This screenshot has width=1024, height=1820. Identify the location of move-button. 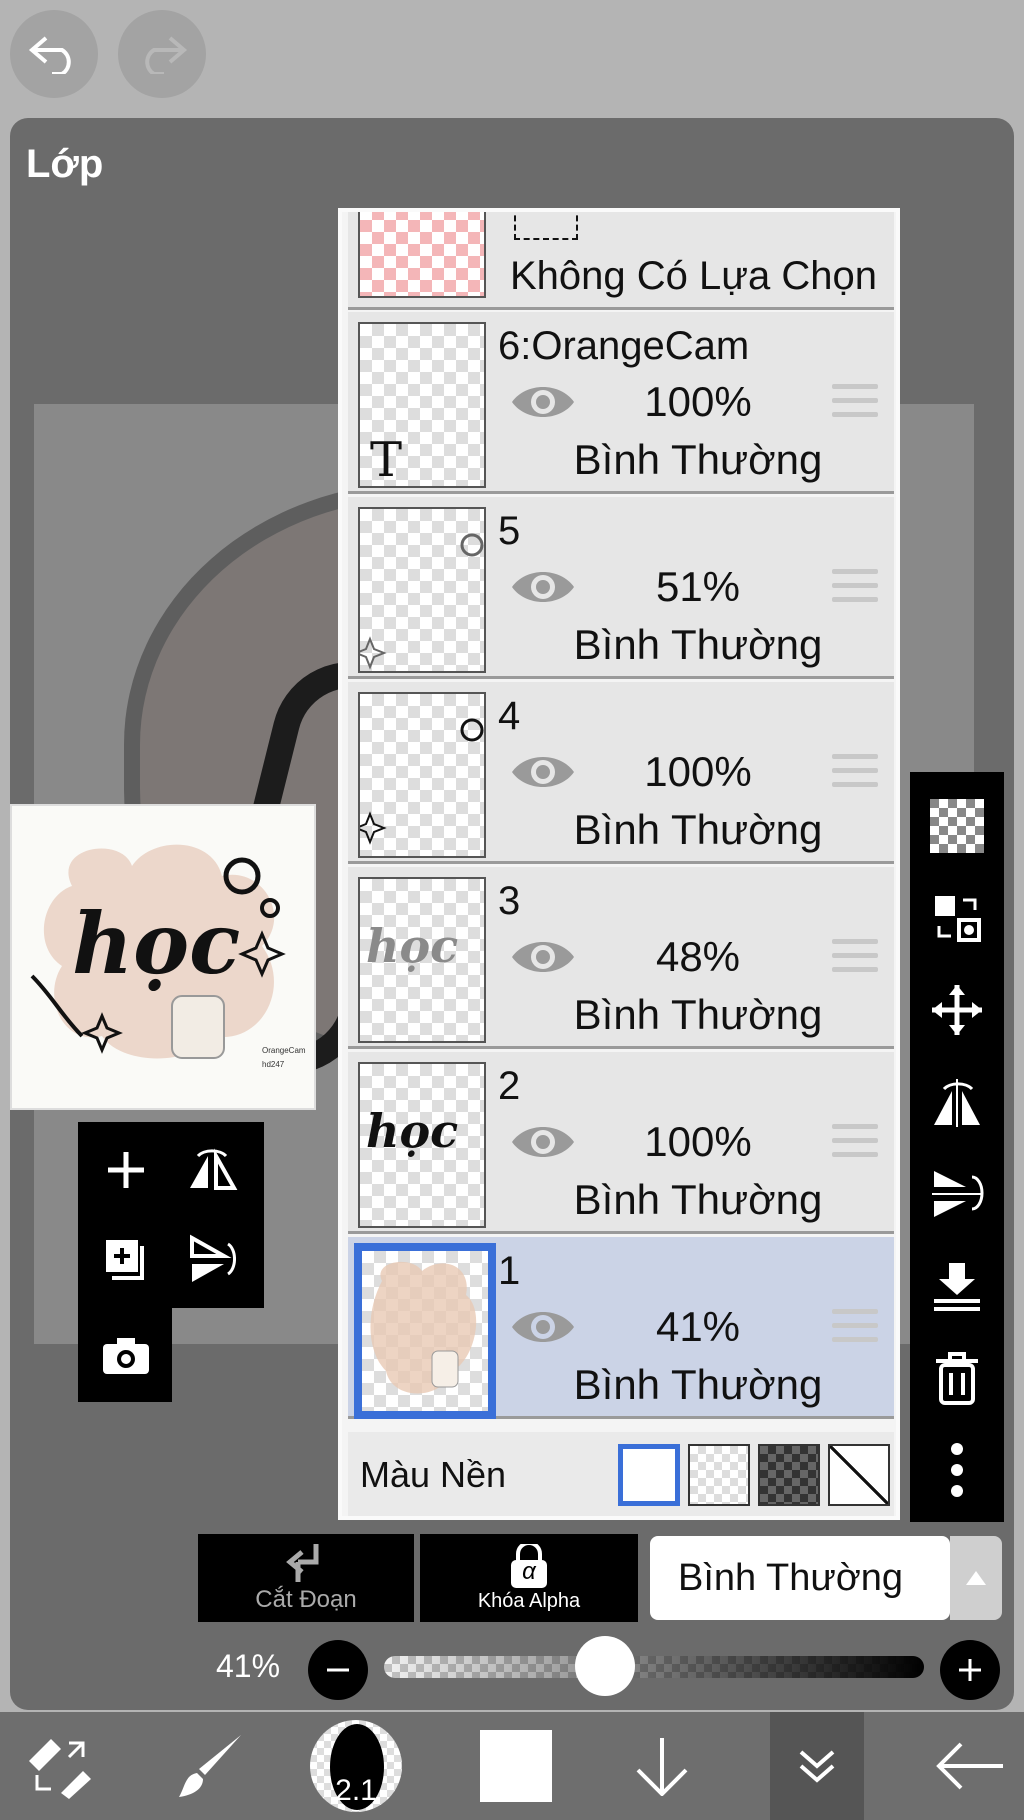
(957, 1010).